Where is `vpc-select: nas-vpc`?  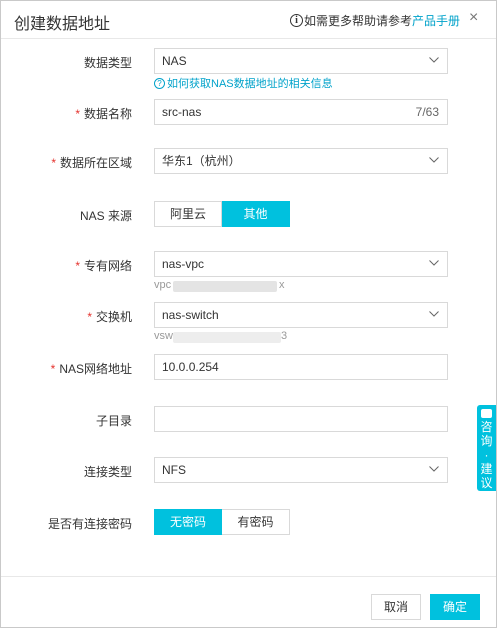 vpc-select: nas-vpc is located at coordinates (301, 264).